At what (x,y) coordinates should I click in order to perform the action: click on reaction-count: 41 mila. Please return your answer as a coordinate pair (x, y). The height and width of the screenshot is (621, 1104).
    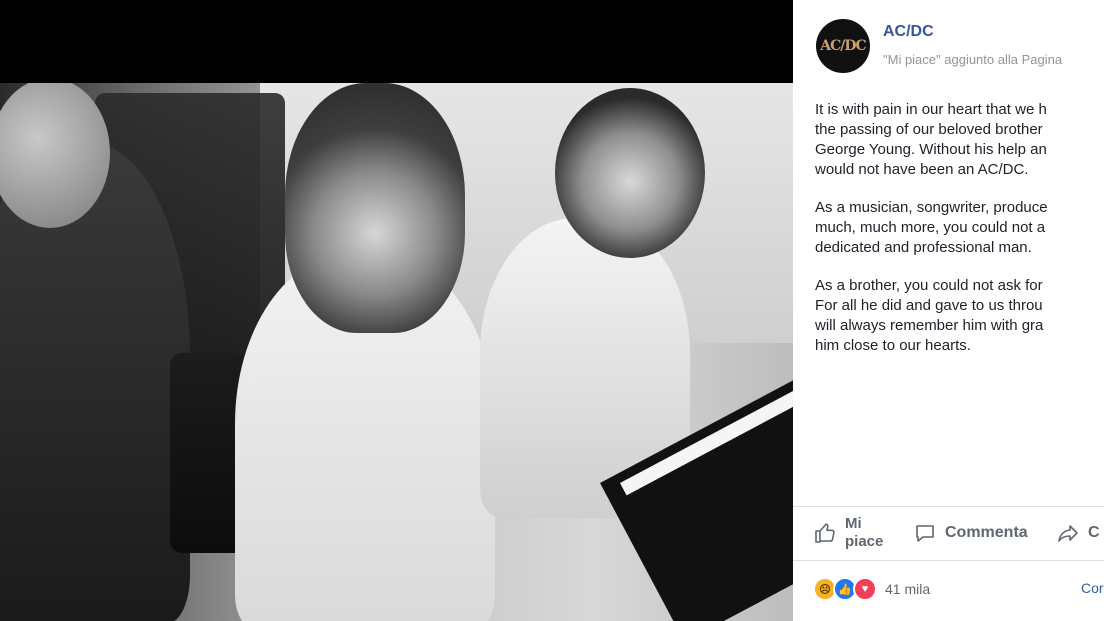
    Looking at the image, I should click on (908, 589).